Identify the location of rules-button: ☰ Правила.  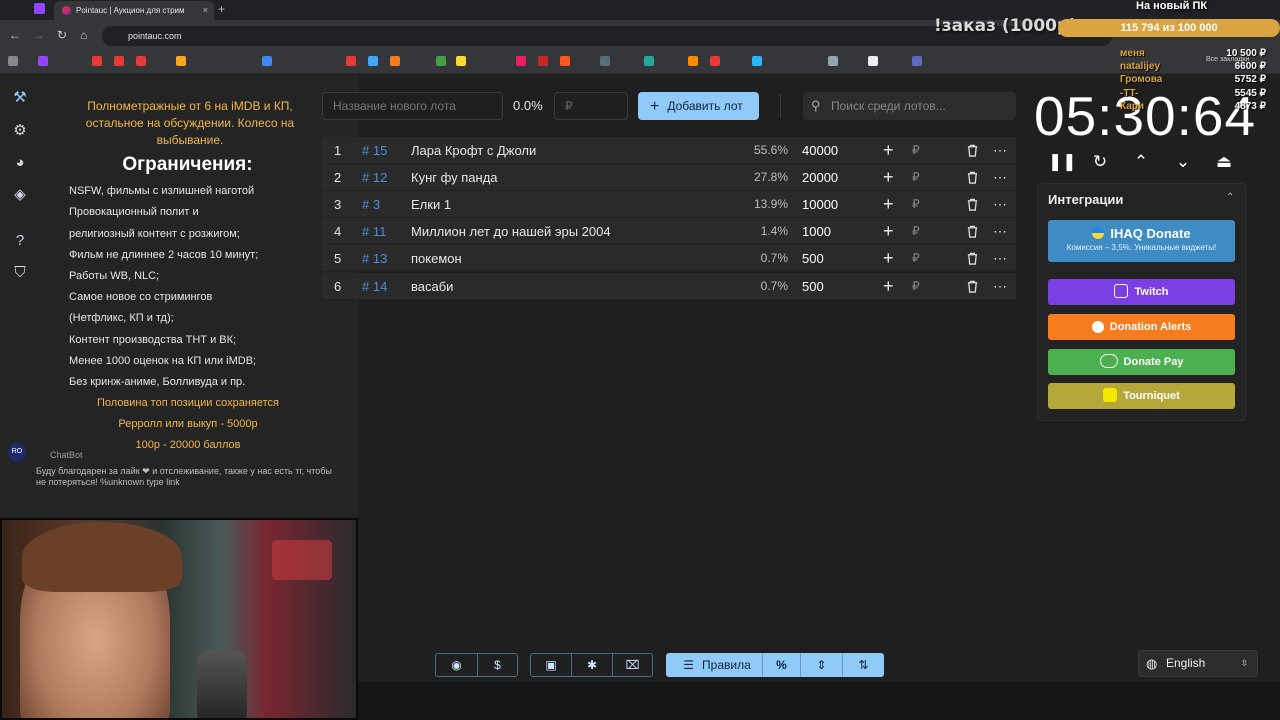
(717, 665).